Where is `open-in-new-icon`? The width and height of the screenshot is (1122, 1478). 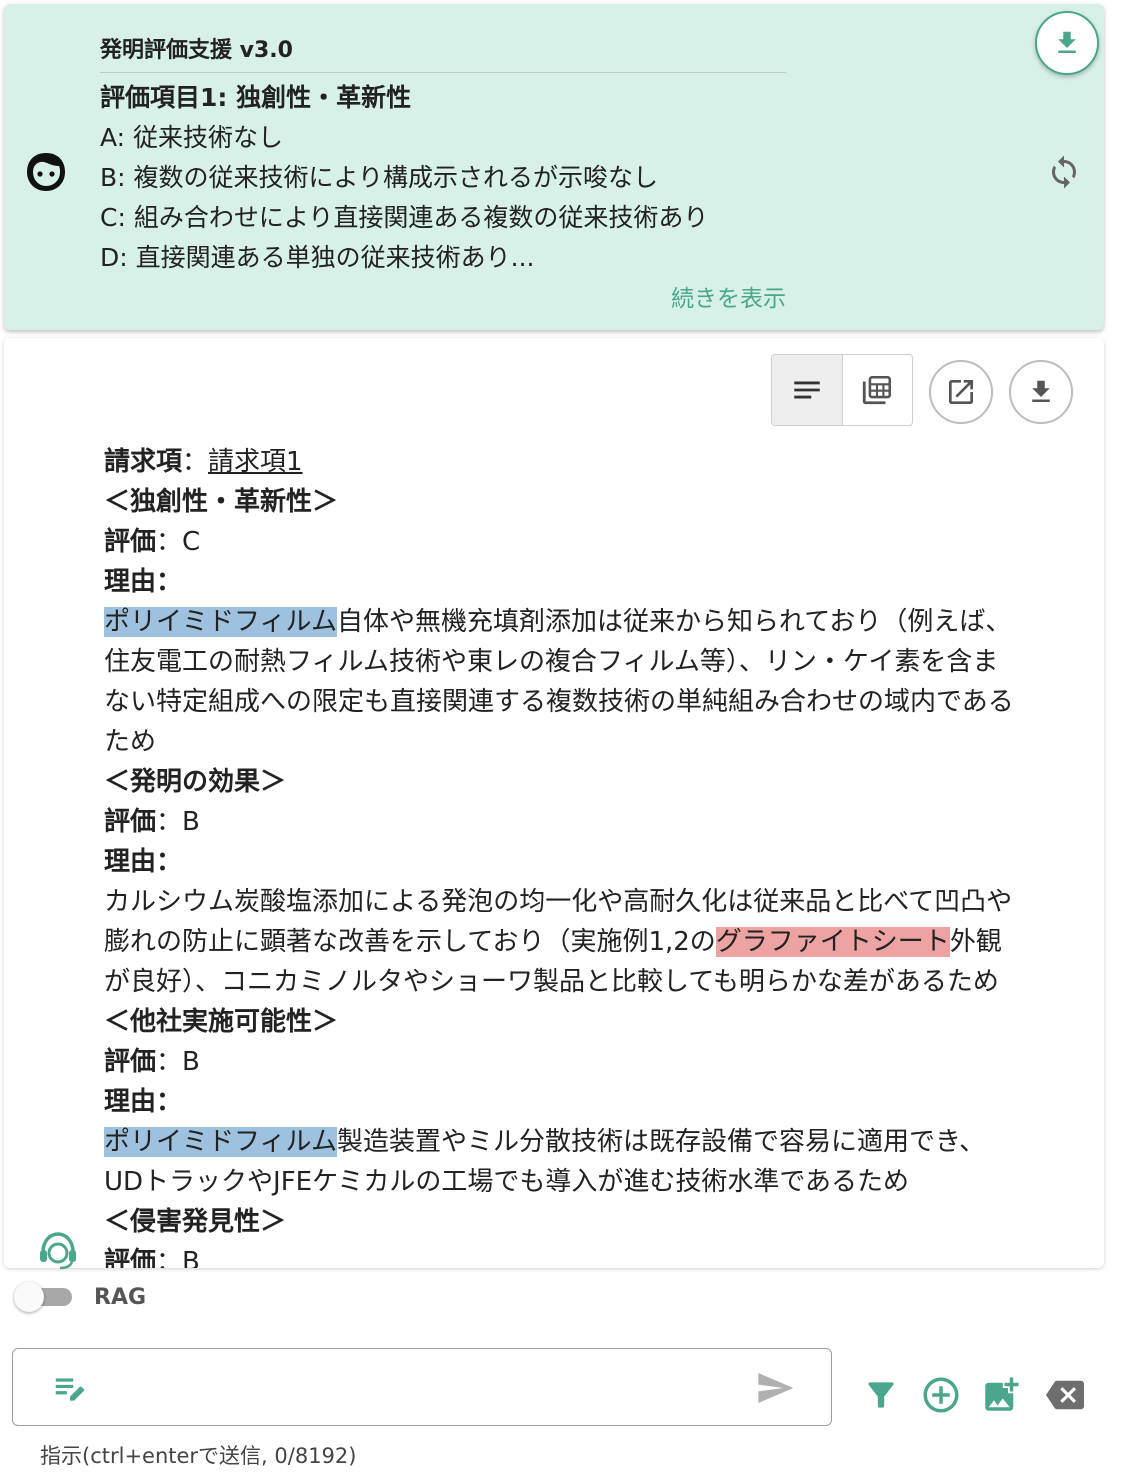
open-in-new-icon is located at coordinates (961, 392).